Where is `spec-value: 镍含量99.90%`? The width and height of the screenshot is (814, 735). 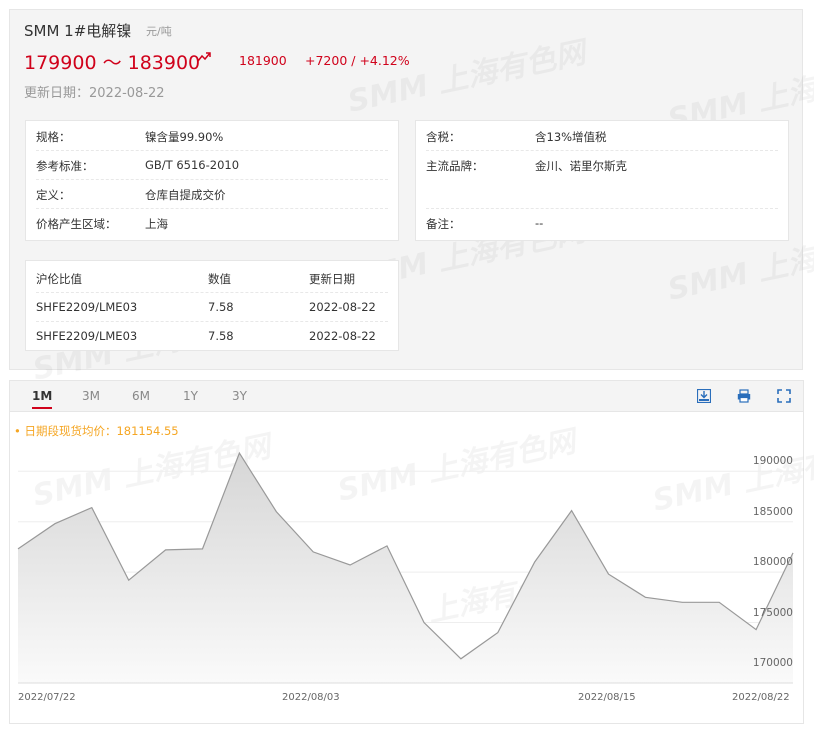
spec-value: 镍含量99.90% is located at coordinates (184, 137).